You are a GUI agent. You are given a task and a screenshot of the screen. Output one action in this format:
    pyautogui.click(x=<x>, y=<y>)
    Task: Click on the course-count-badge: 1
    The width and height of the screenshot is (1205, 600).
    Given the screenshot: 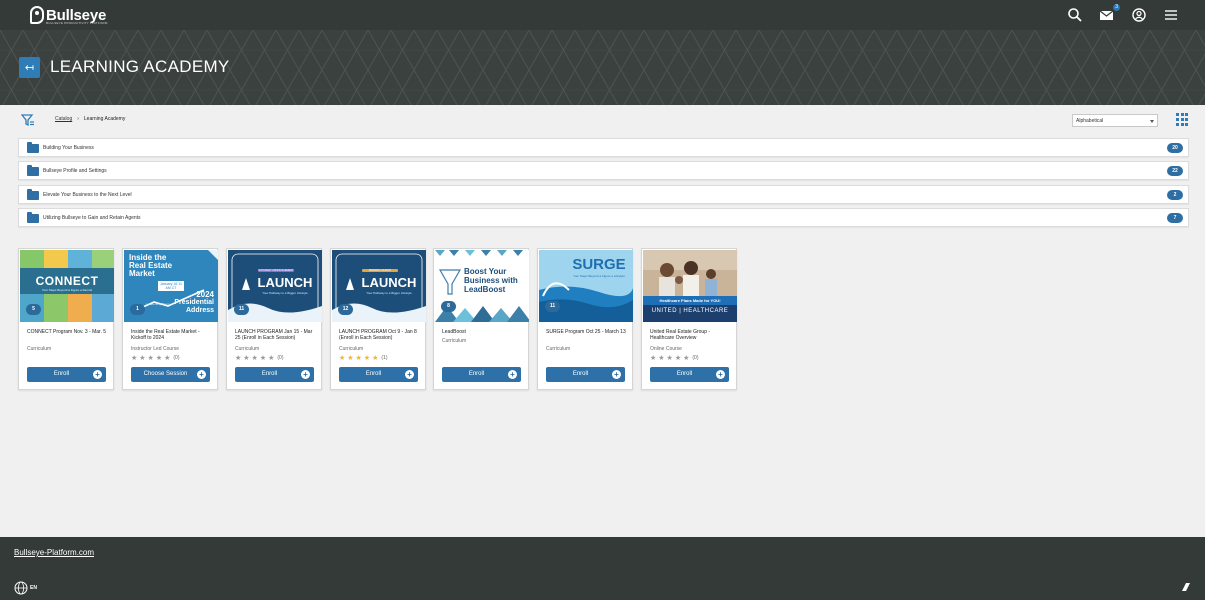 What is the action you would take?
    pyautogui.click(x=137, y=309)
    